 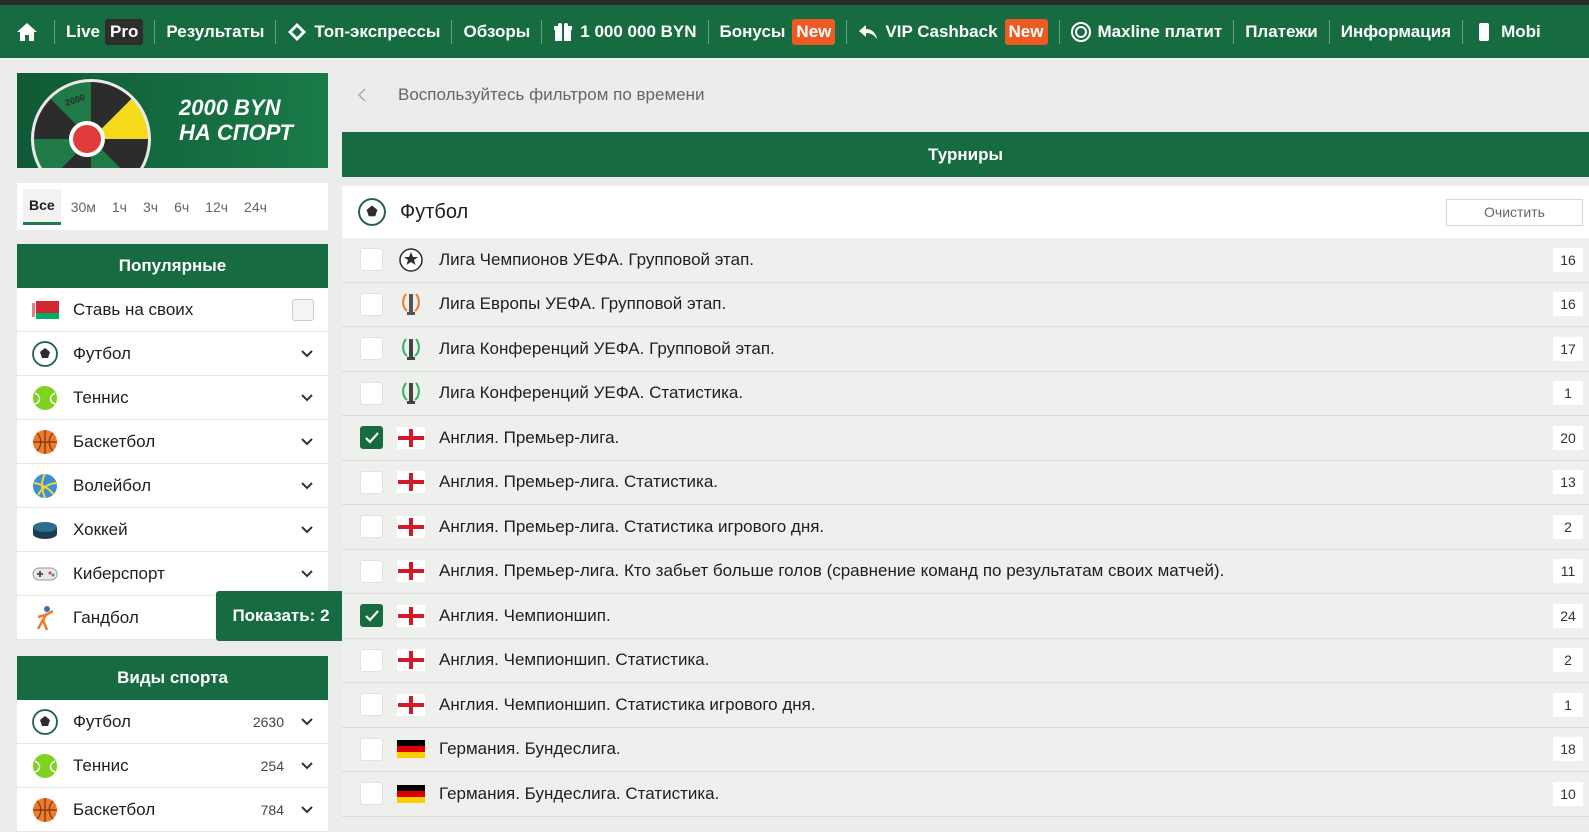 What do you see at coordinates (303, 309) in the screenshot?
I see `support-own-checkbox` at bounding box center [303, 309].